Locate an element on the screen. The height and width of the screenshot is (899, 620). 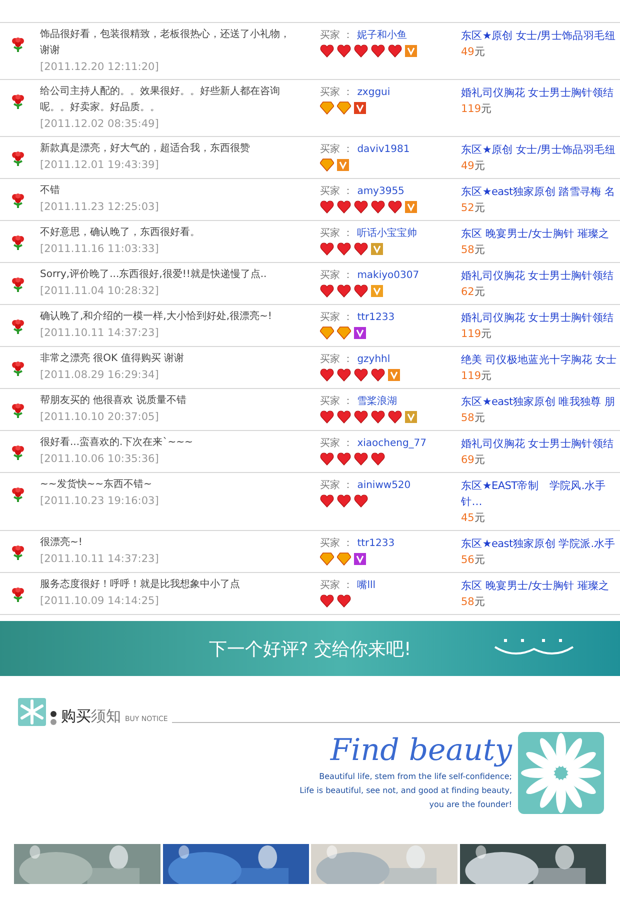
review-comment: 确认晚了,和介绍的一模一样,大小恰到好处,很漂亮~! is located at coordinates (156, 317).